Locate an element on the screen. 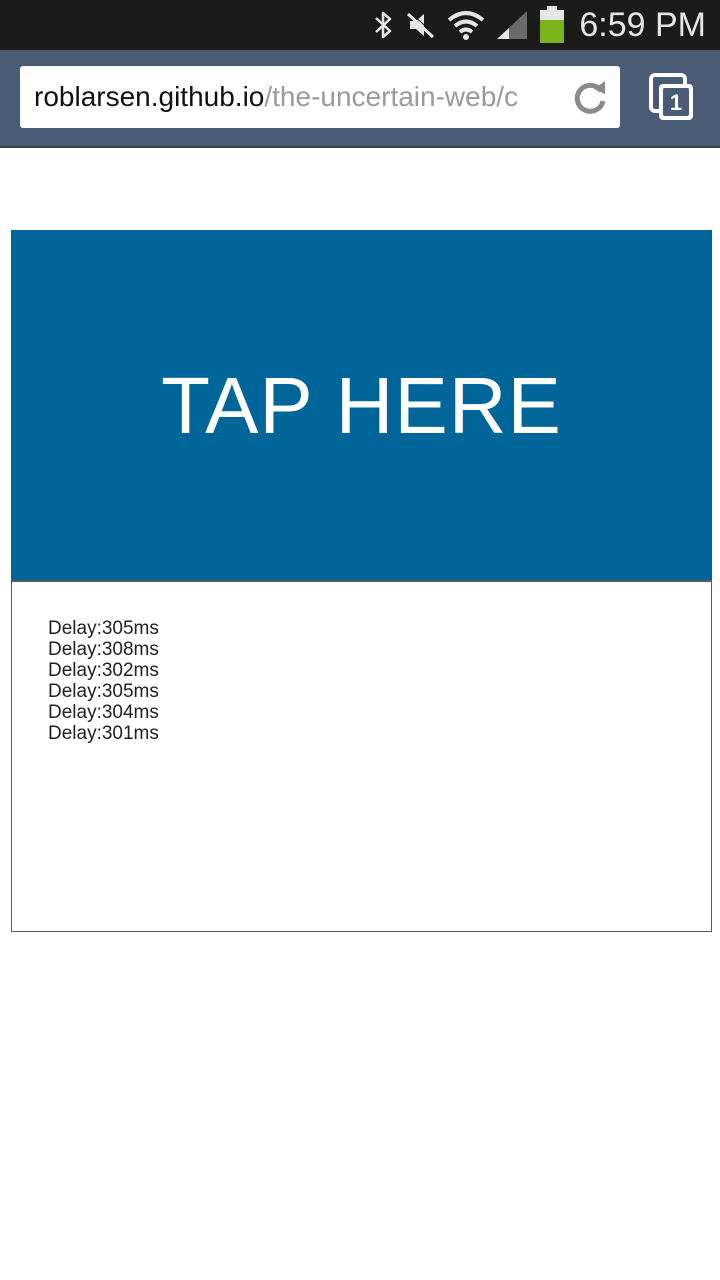 The image size is (720, 1280). tap-here-label: TAP HERE is located at coordinates (361, 405).